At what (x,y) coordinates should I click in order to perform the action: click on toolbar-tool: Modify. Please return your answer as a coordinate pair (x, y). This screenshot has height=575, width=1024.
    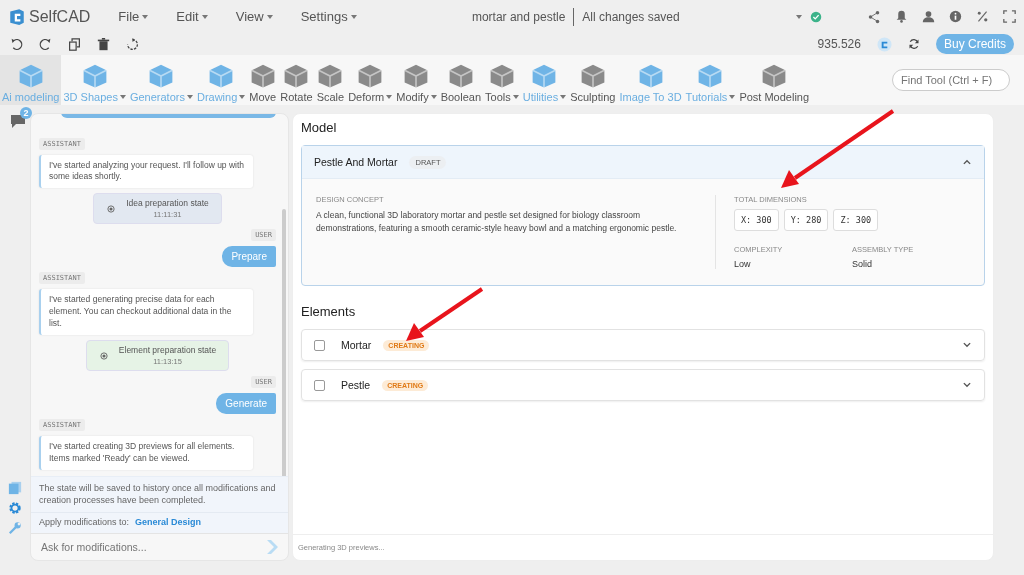
    Looking at the image, I should click on (416, 80).